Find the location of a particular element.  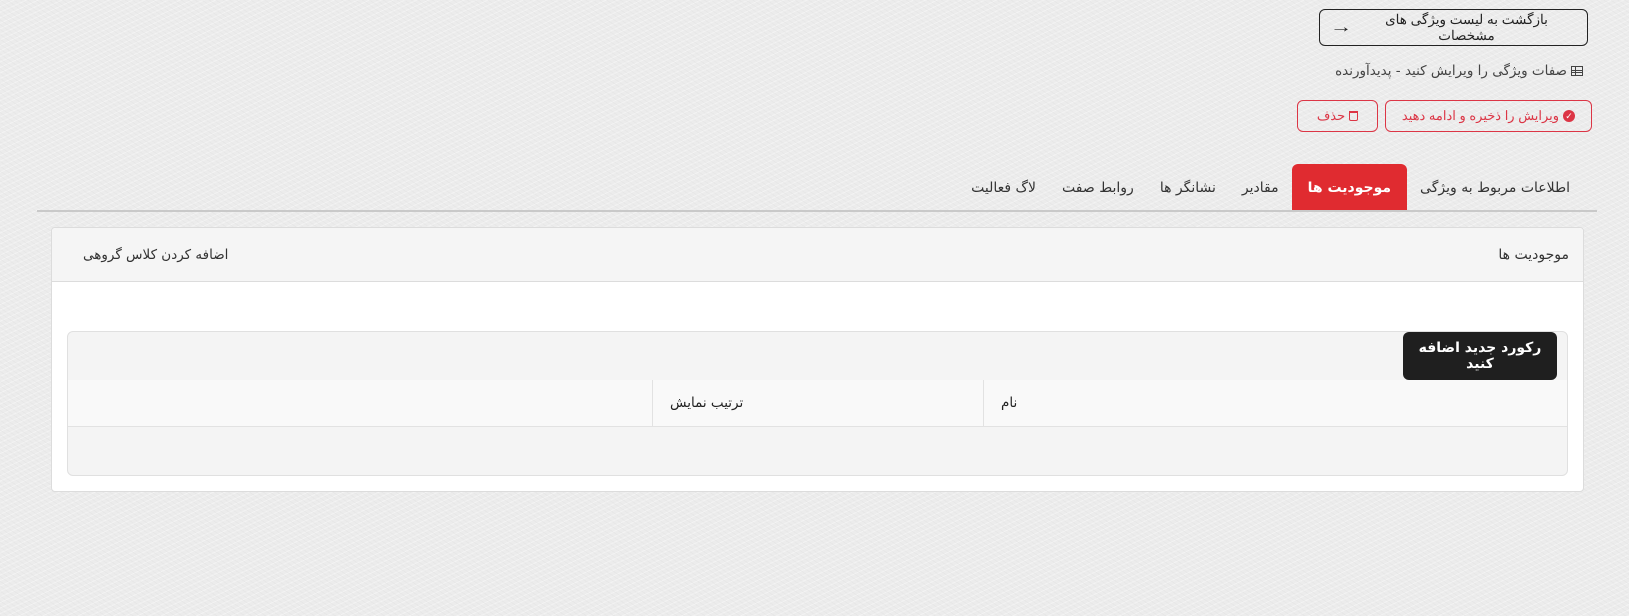

tabs-divider is located at coordinates (817, 211).